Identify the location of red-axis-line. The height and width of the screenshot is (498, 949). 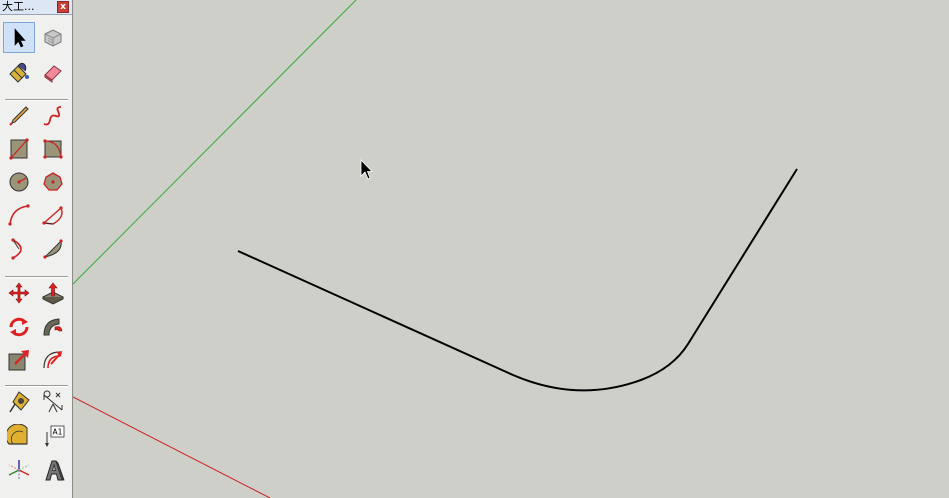
(172, 447).